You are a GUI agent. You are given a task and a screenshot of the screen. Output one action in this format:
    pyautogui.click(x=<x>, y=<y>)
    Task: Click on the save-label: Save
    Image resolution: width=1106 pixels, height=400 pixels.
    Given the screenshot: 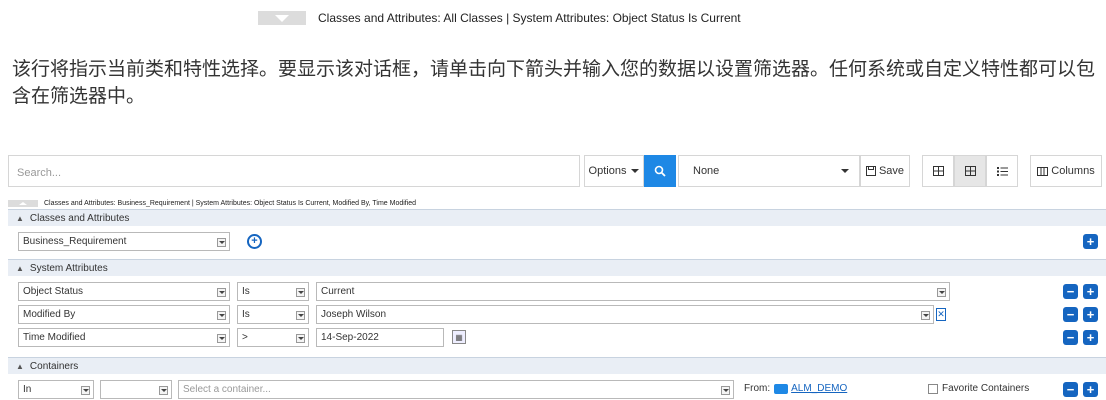 What is the action you would take?
    pyautogui.click(x=891, y=171)
    